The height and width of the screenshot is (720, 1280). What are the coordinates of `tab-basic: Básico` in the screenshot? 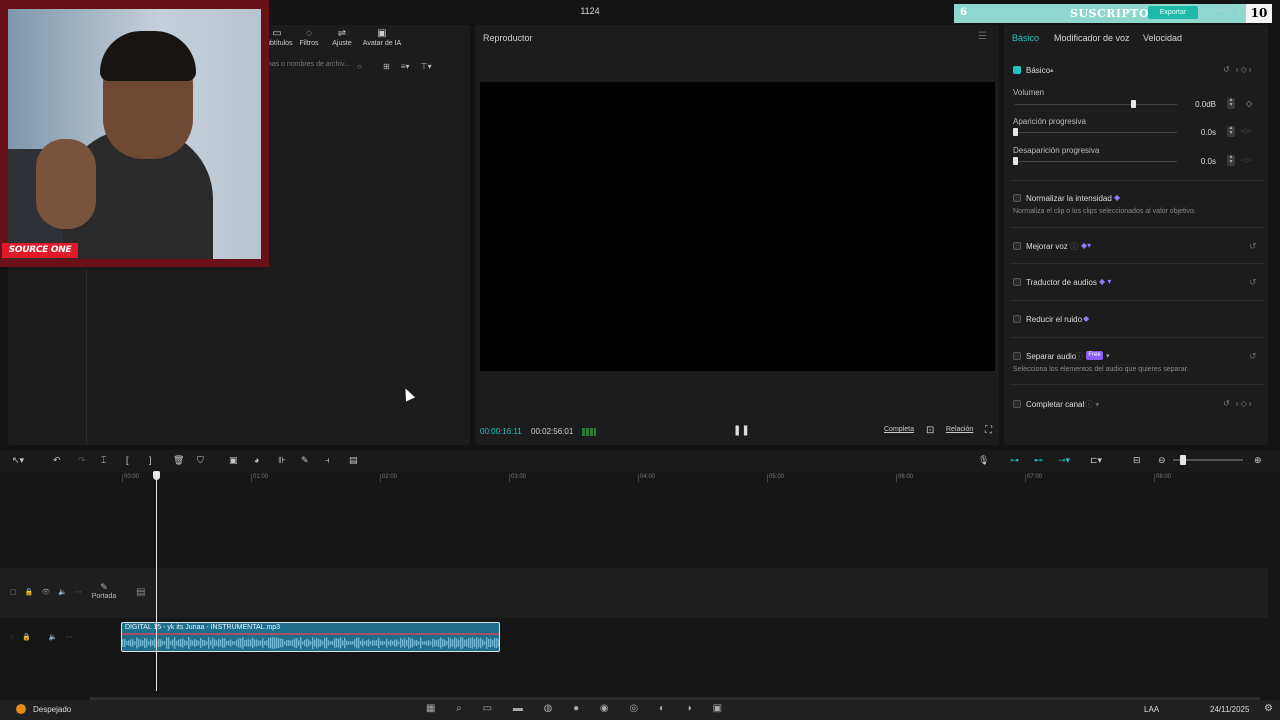 It's located at (1025, 38).